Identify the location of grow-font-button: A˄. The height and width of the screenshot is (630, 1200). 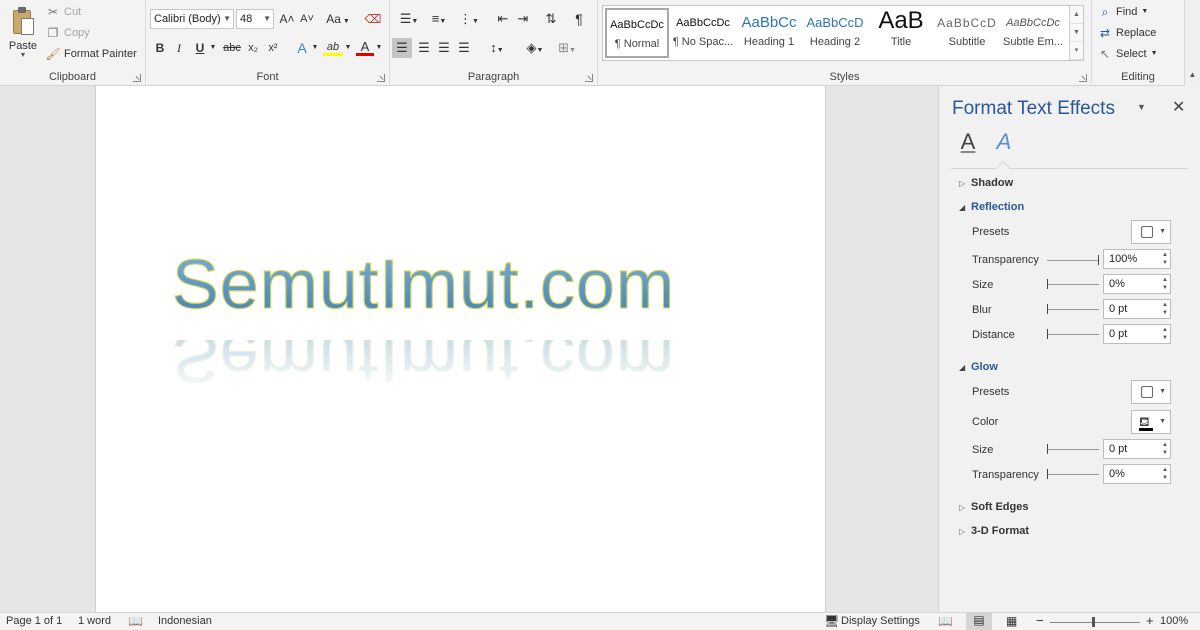
(287, 19).